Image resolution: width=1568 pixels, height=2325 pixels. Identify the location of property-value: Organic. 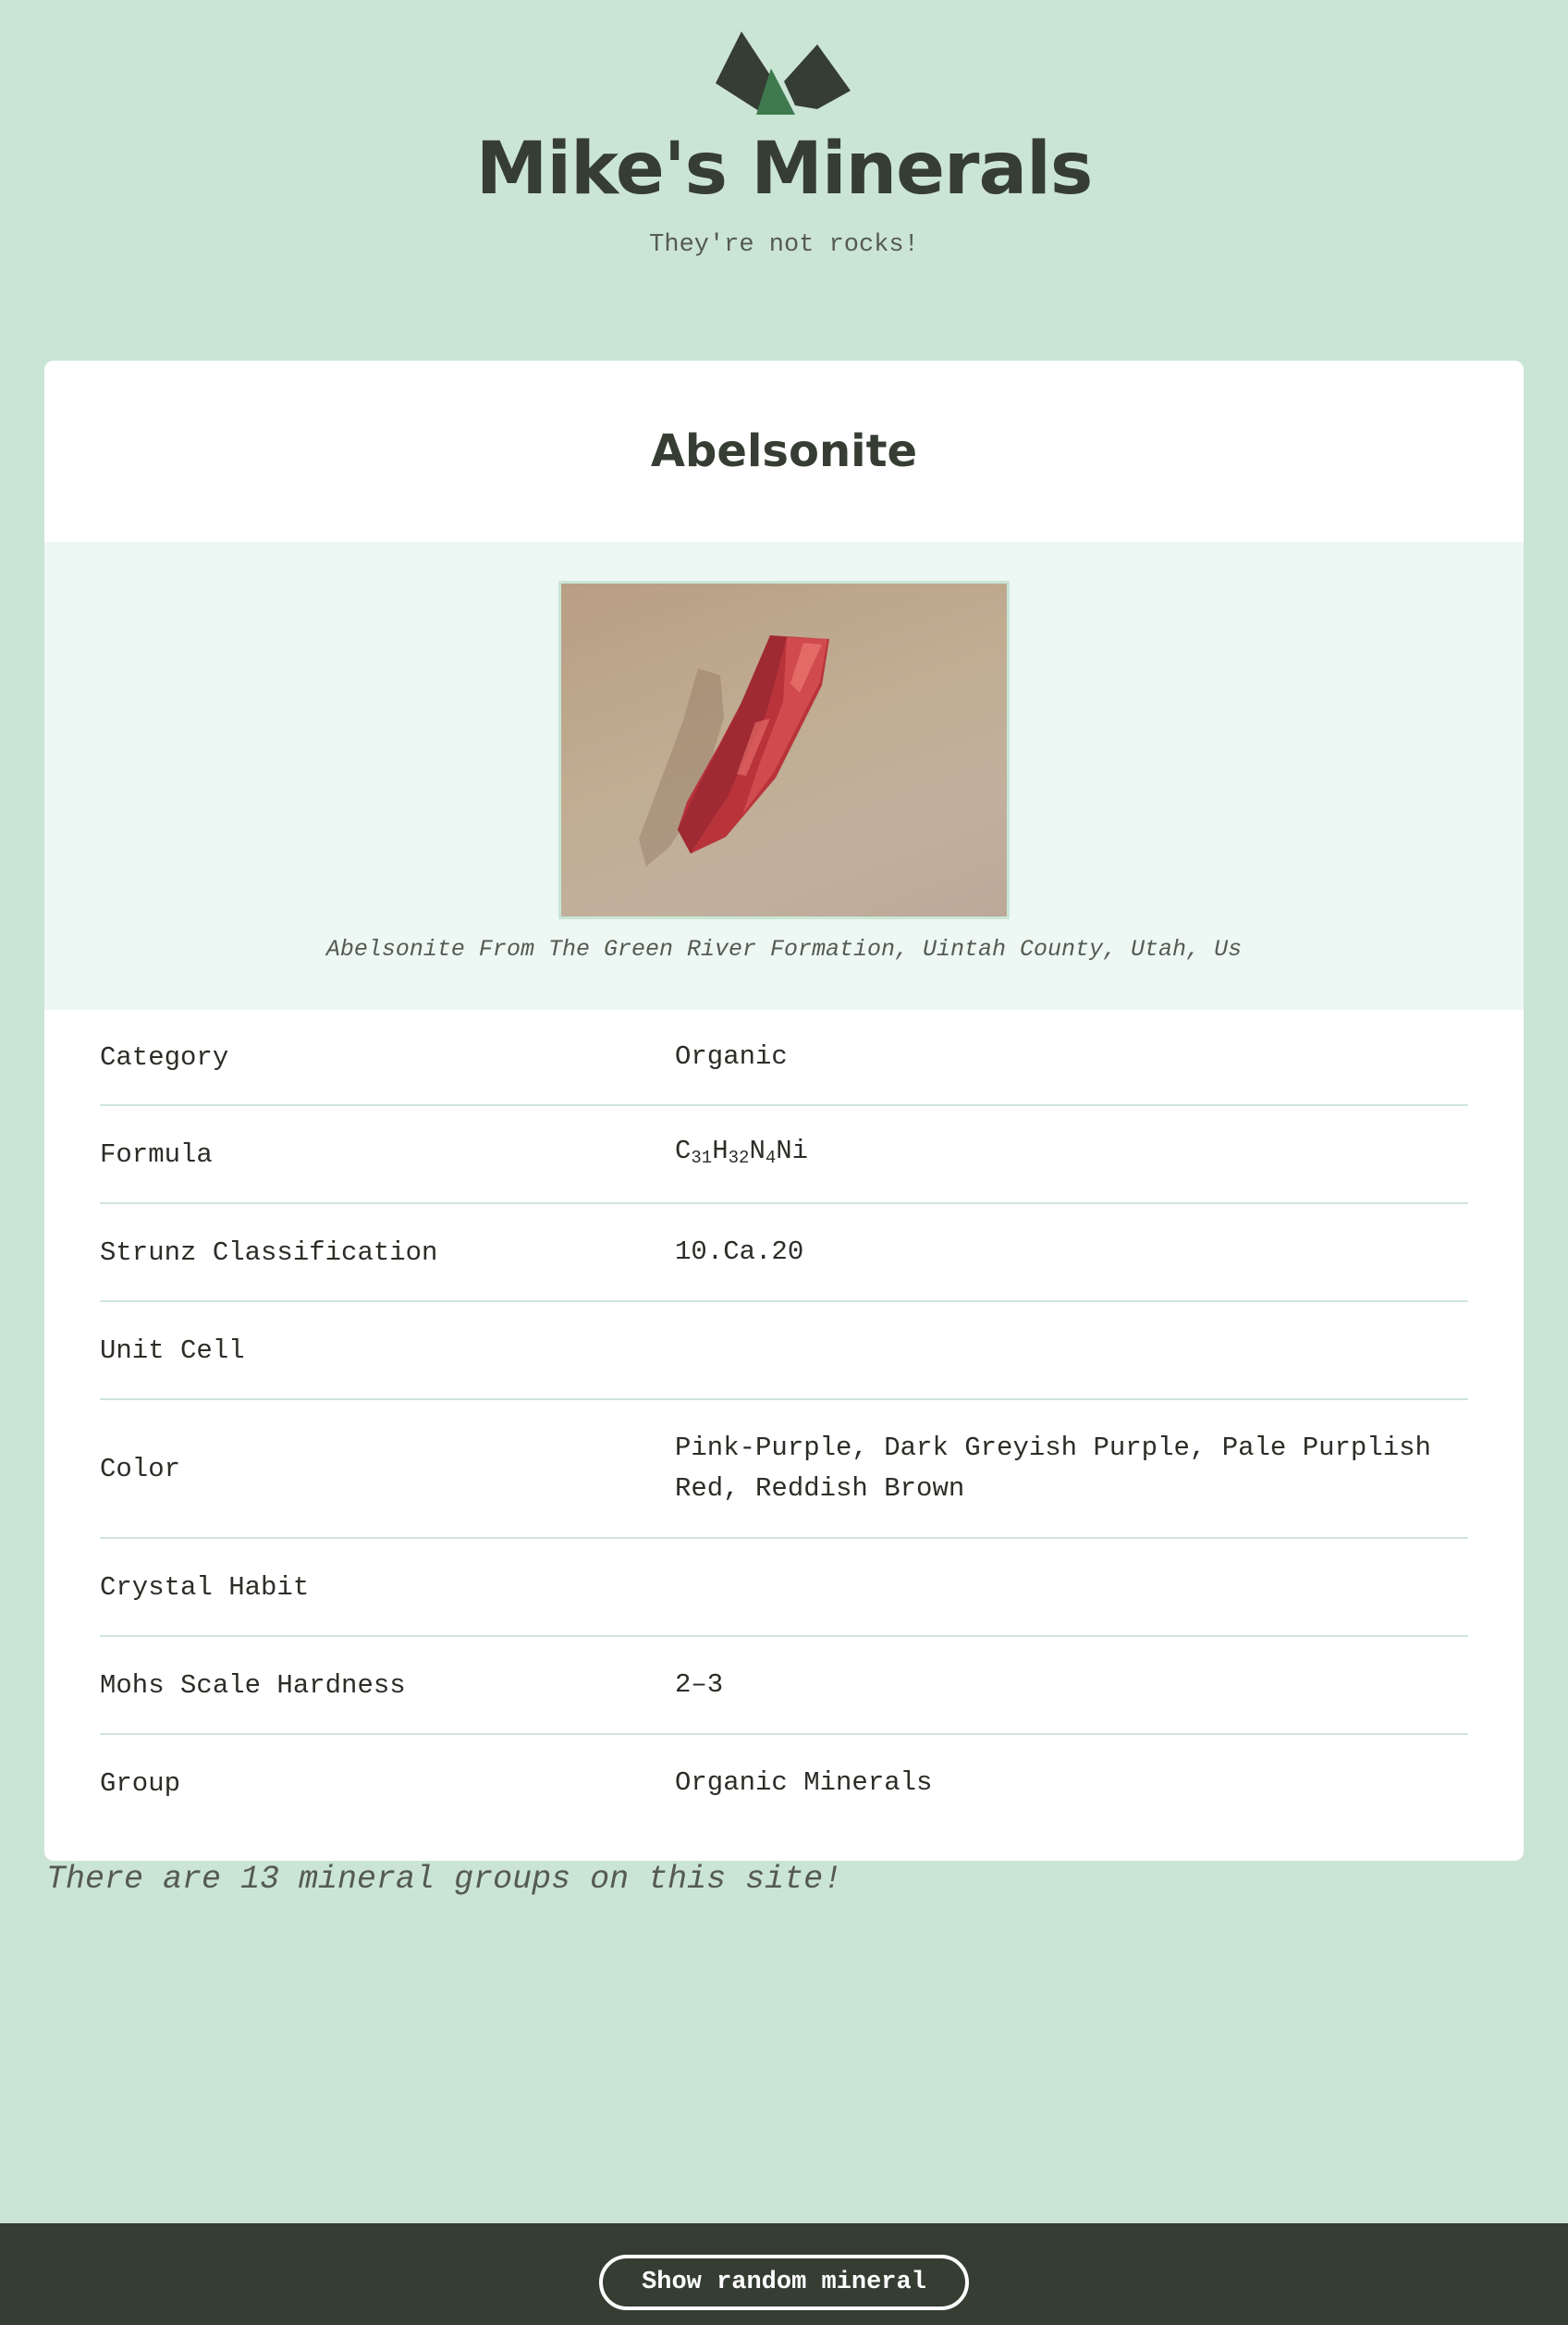
(732, 1057).